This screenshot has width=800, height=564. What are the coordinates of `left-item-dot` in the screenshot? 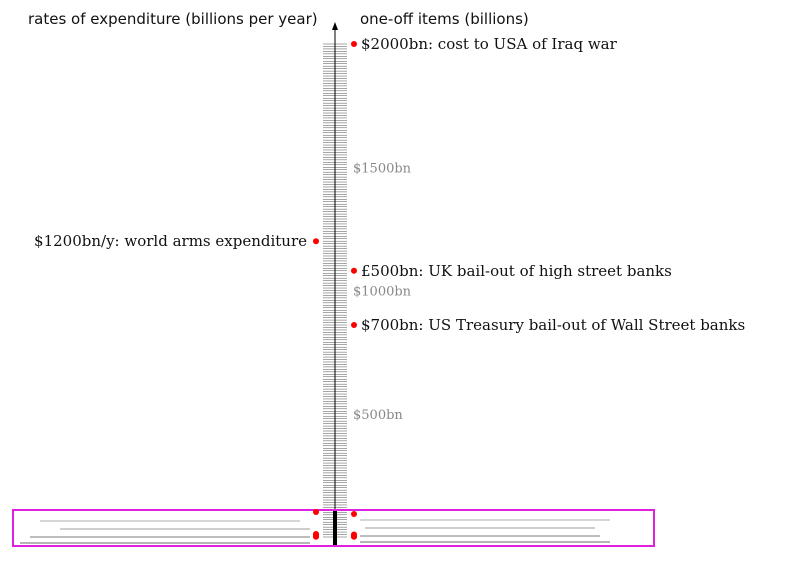 It's located at (316, 241).